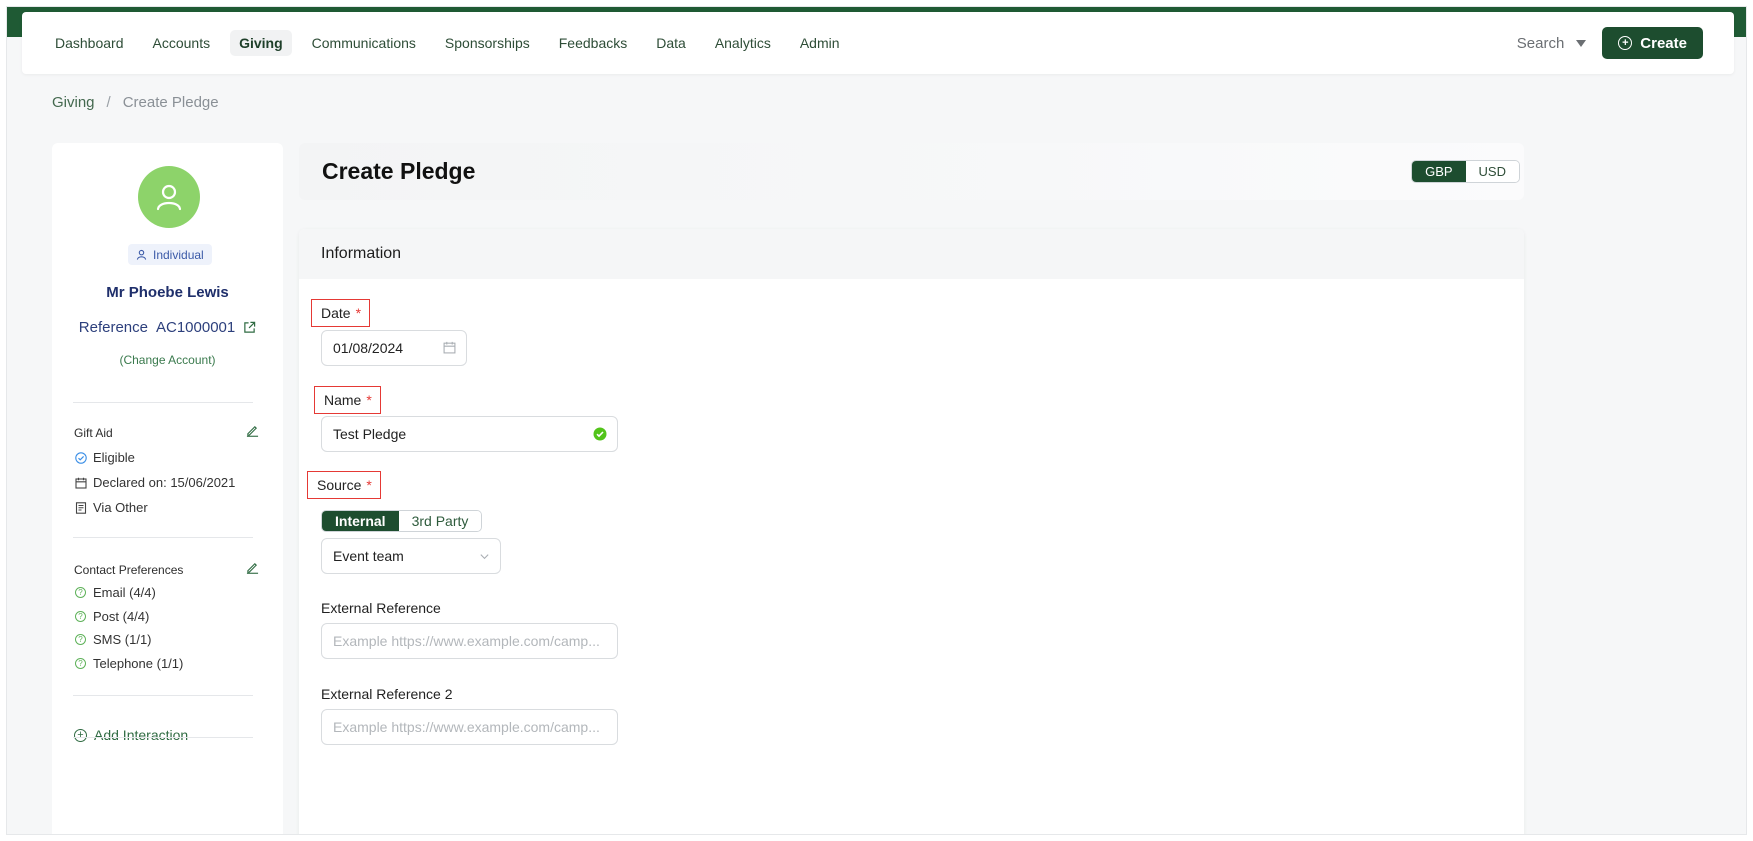 This screenshot has width=1753, height=841. Describe the element at coordinates (89, 43) in the screenshot. I see `nav-dashboard: Dashboard` at that location.